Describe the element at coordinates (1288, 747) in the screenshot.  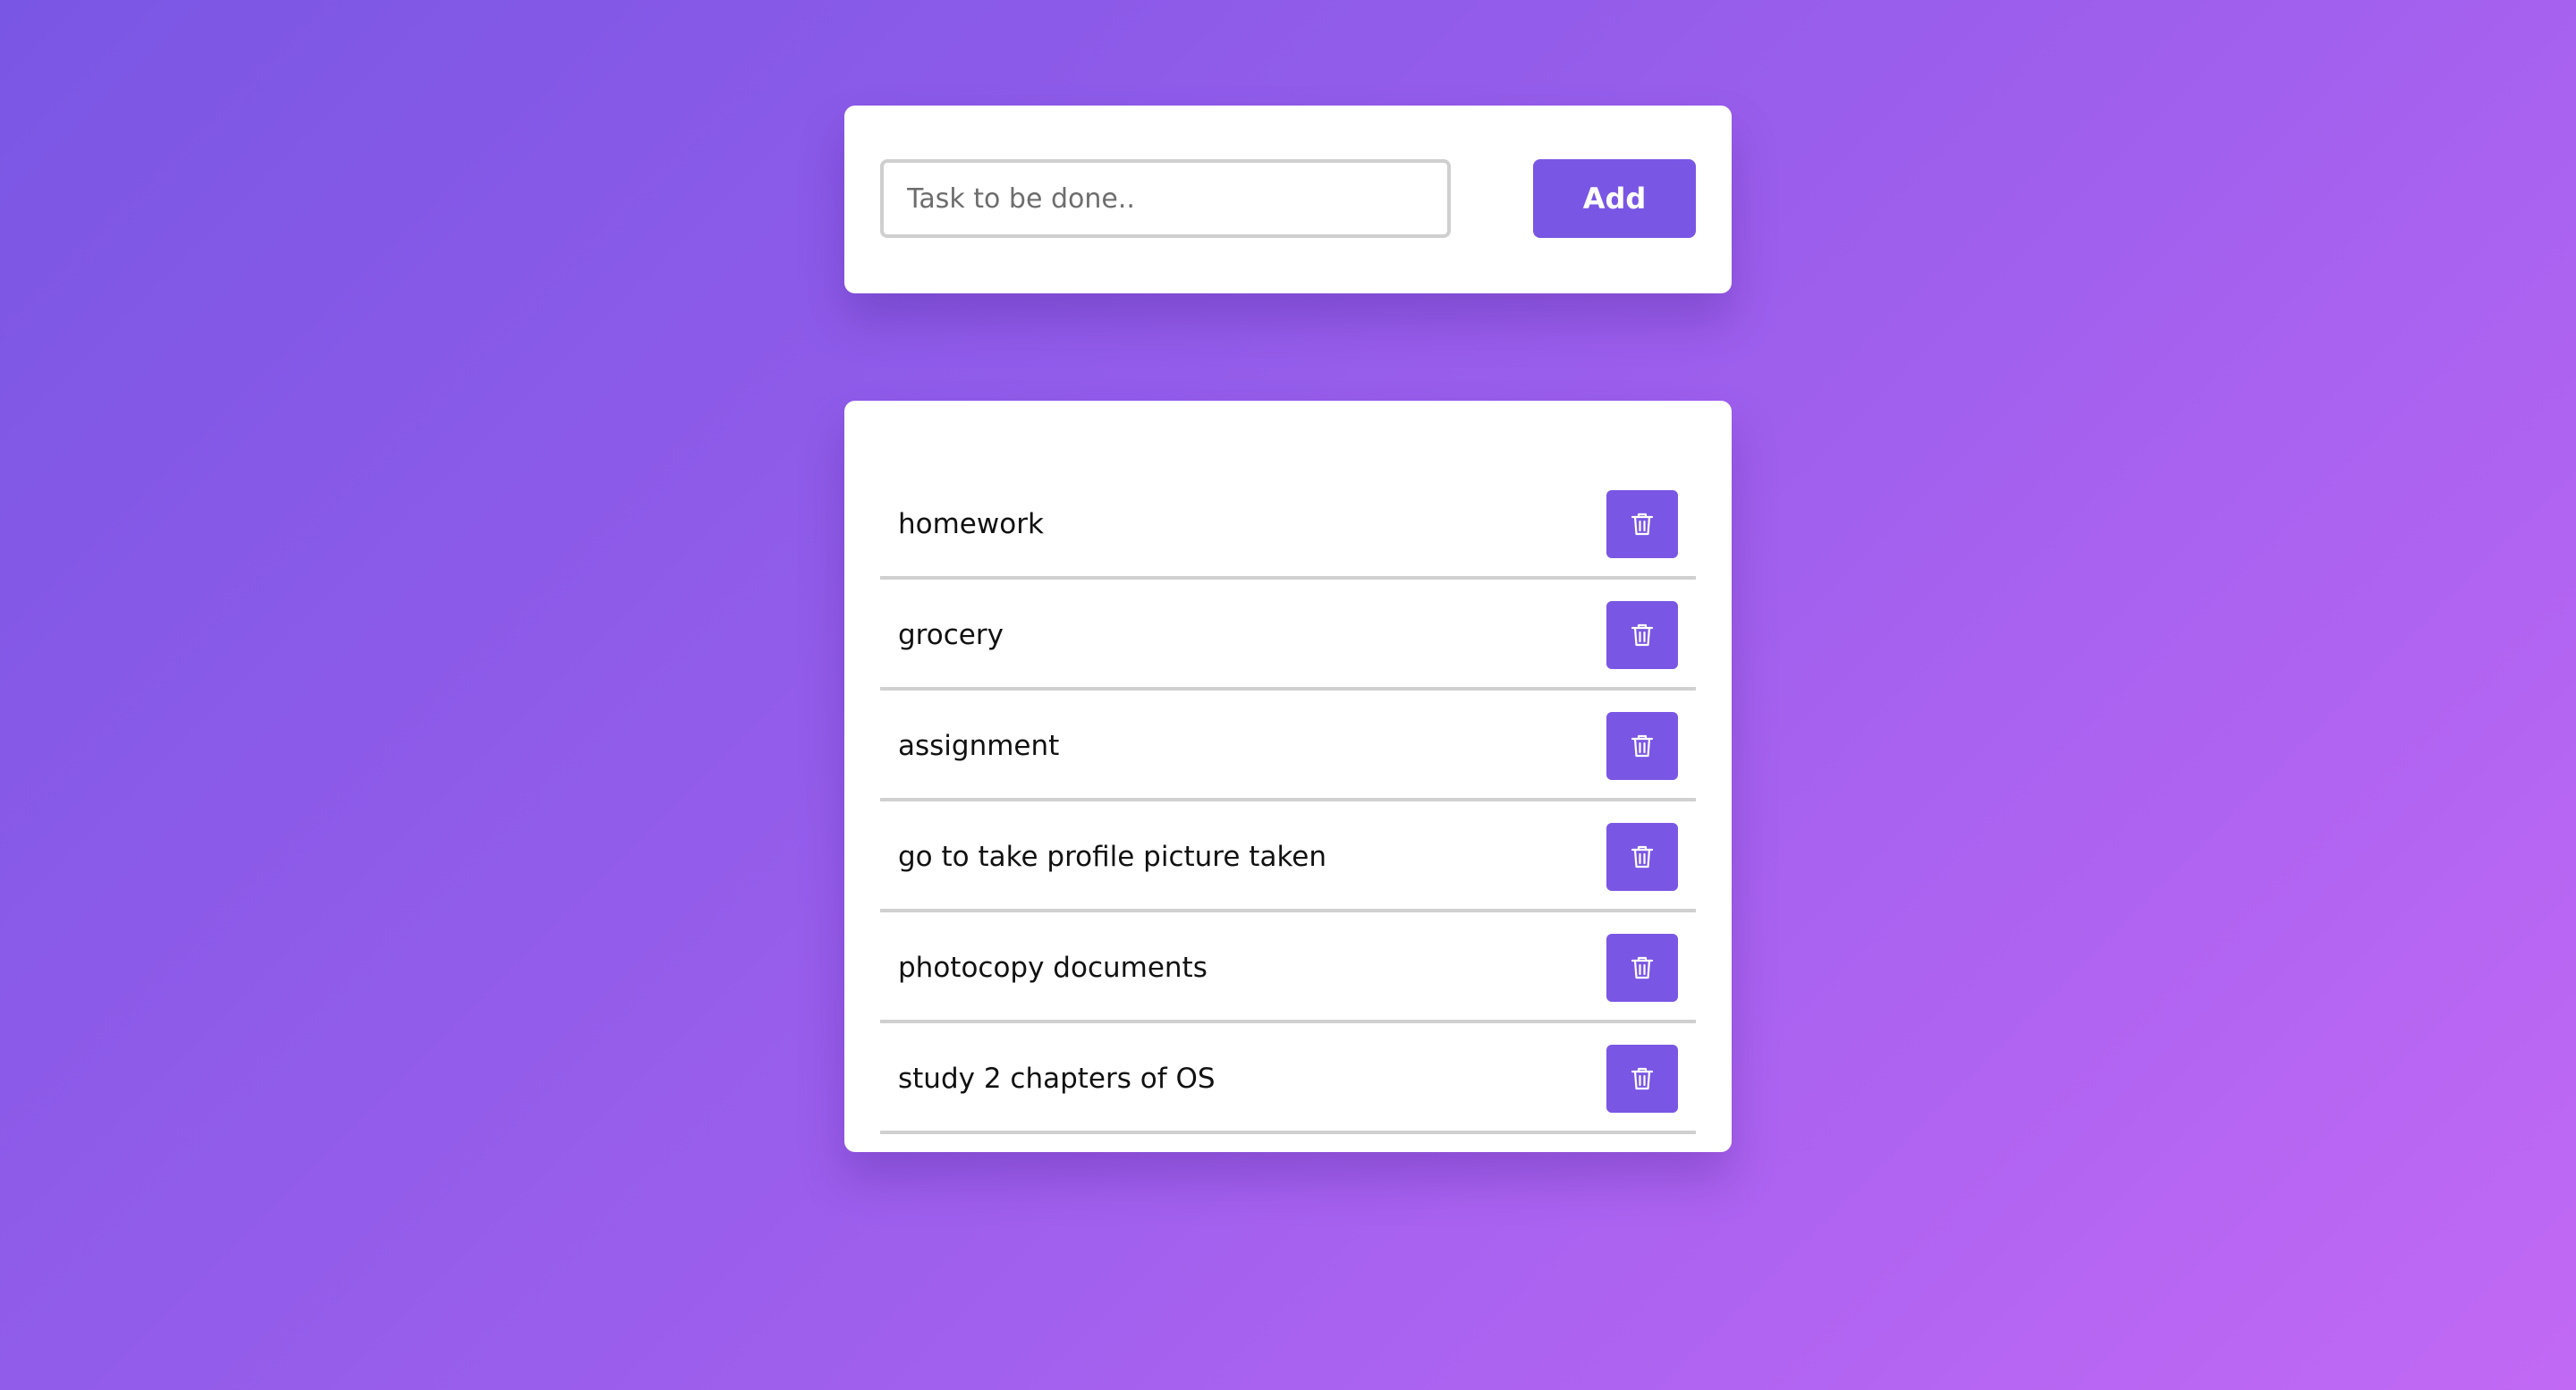
I see `task-item: assignment` at that location.